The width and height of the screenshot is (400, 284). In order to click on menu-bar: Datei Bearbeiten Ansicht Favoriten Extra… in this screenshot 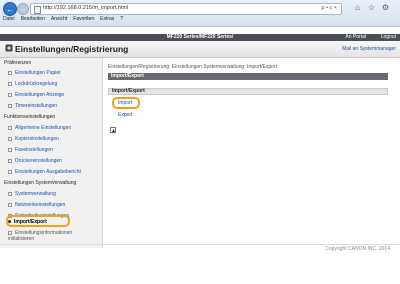, I will do `click(63, 20)`.